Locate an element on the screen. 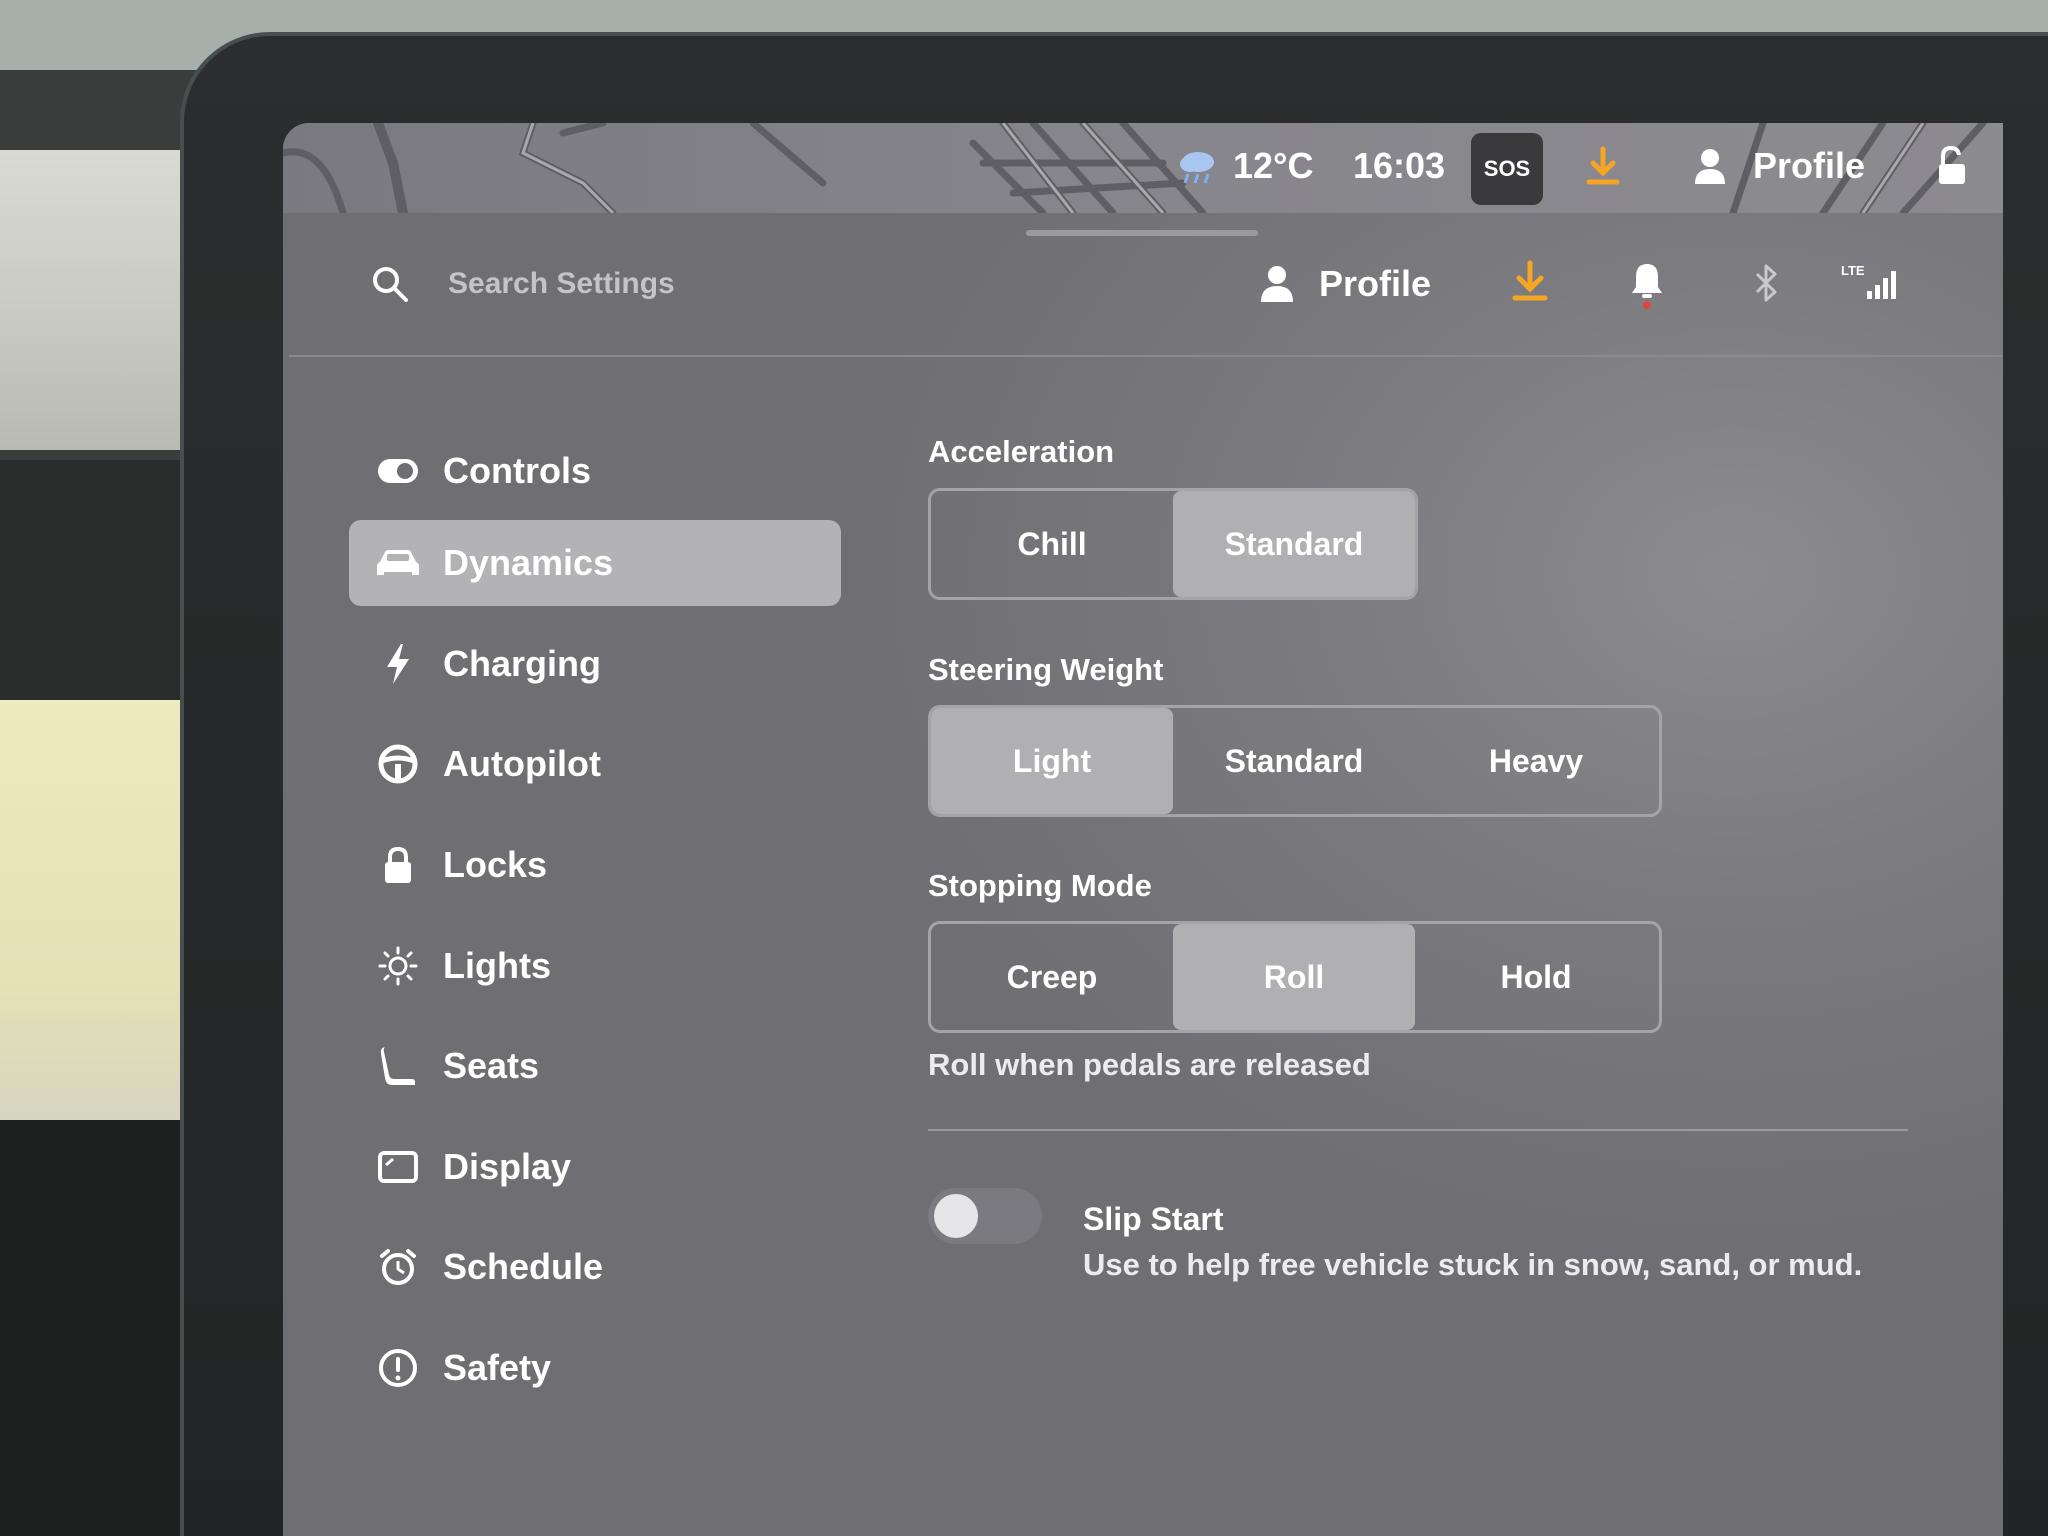 This screenshot has height=1536, width=2048. status-profile: Profile is located at coordinates (1809, 166).